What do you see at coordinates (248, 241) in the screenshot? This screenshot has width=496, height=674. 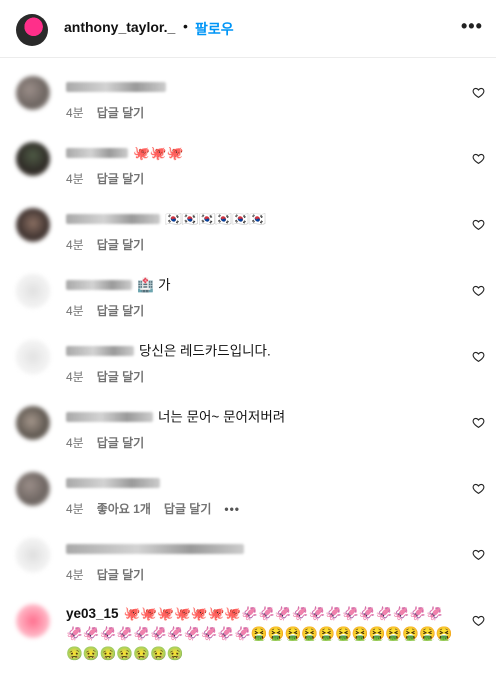 I see `comment-item: 🇰🇷🇰🇷🇰🇷🇰🇷🇰🇷🇰🇷 4분 답글 달기` at bounding box center [248, 241].